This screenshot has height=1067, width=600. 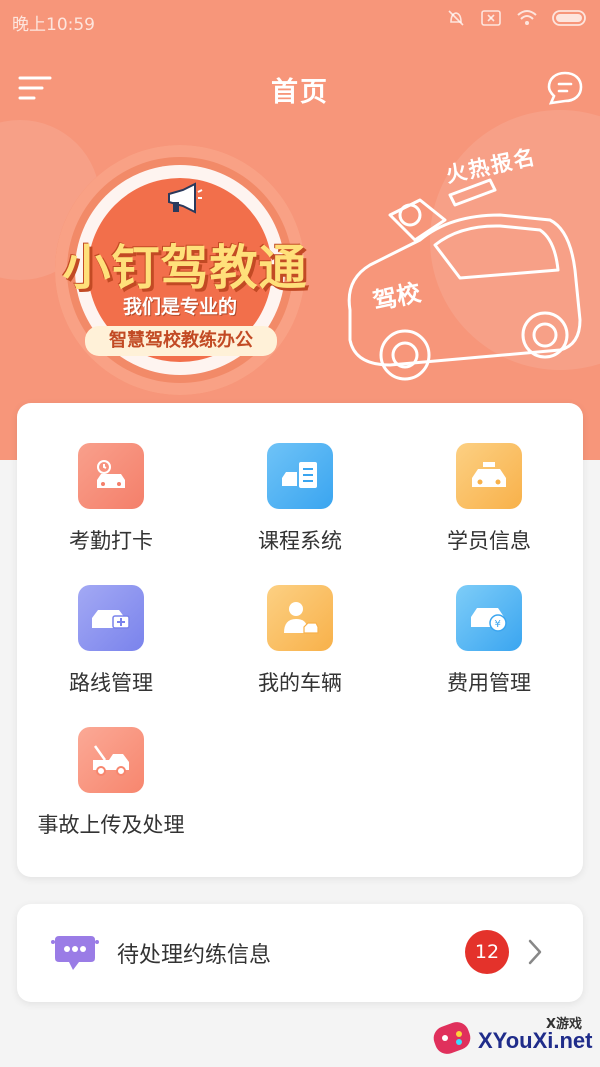 What do you see at coordinates (75, 955) in the screenshot?
I see `chat-bubble-icon` at bounding box center [75, 955].